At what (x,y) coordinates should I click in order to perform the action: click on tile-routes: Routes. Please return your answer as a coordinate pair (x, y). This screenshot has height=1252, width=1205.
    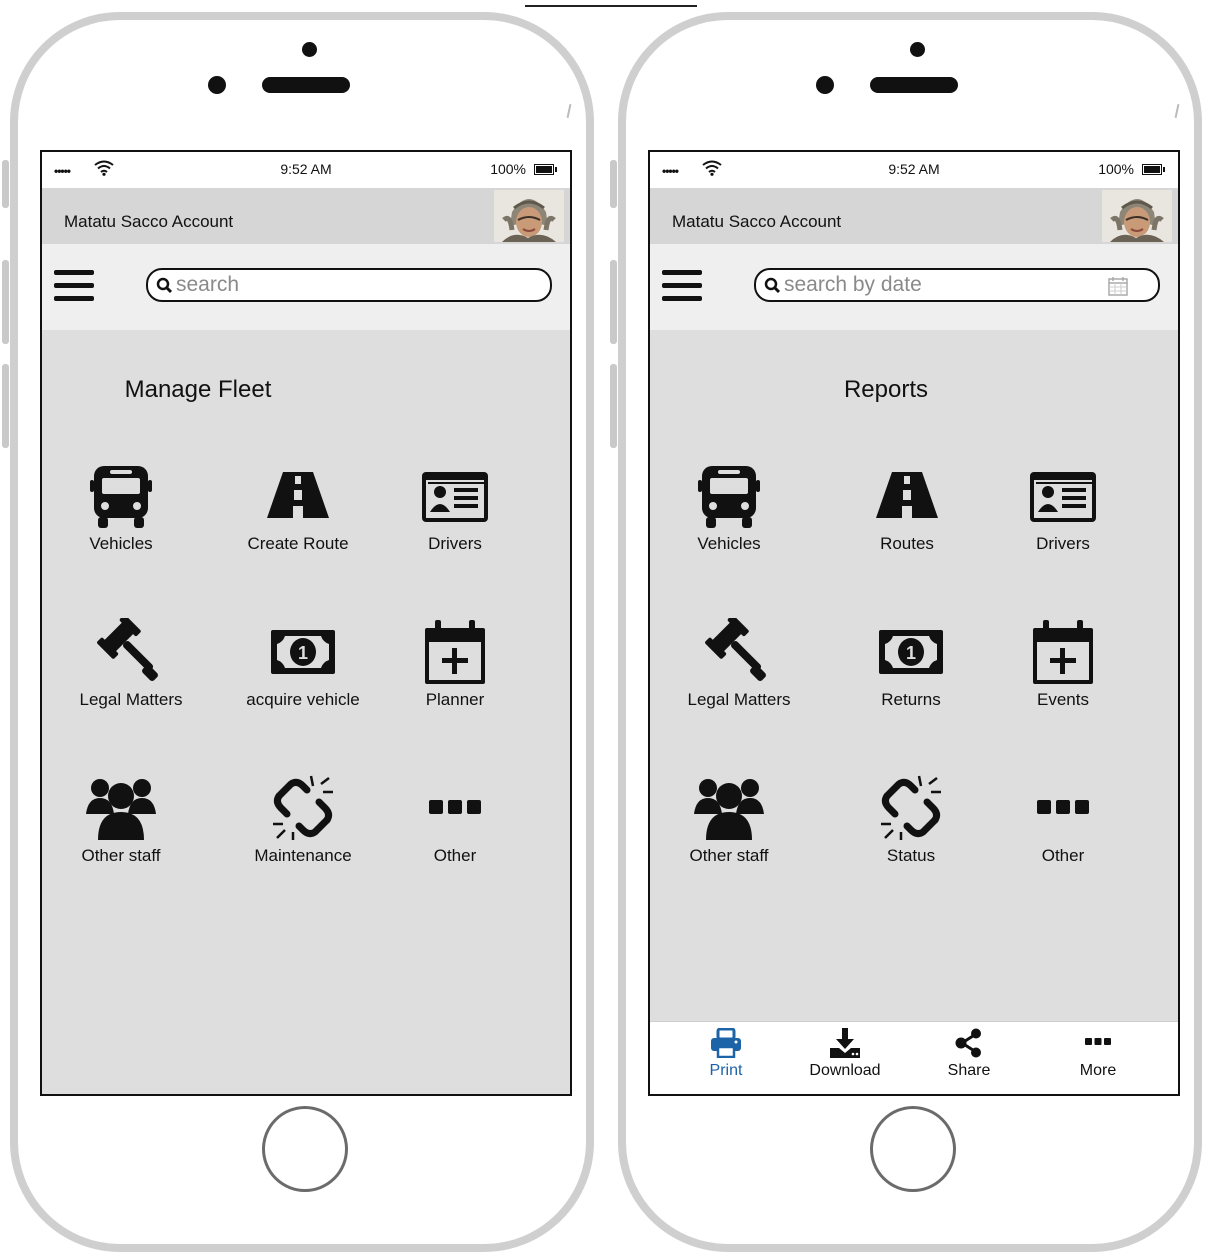
    Looking at the image, I should click on (907, 517).